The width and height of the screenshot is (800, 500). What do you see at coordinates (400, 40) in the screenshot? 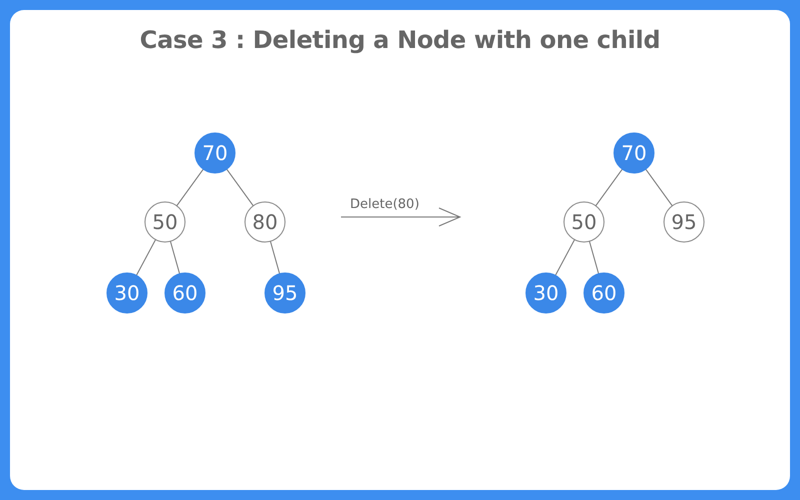
I see `diagram-title: Case 3 : Deleting a Node with one child` at bounding box center [400, 40].